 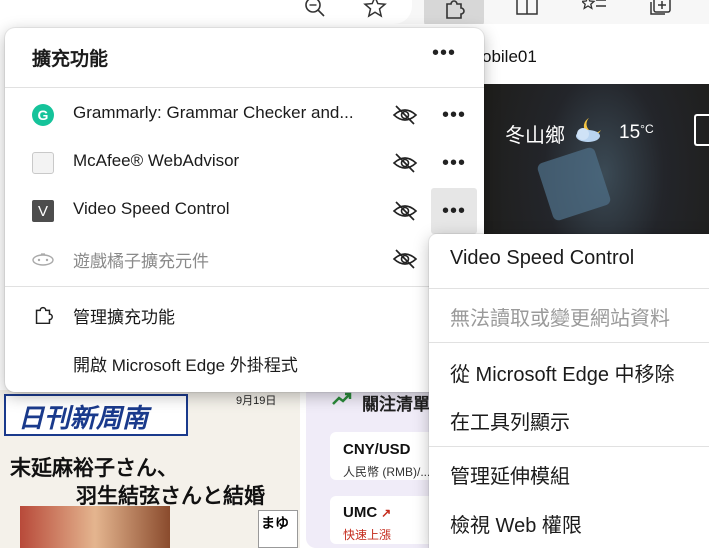 I want to click on open-edge-addons-label: 開啟 Microsoft Edge 外掛程式, so click(x=185, y=365).